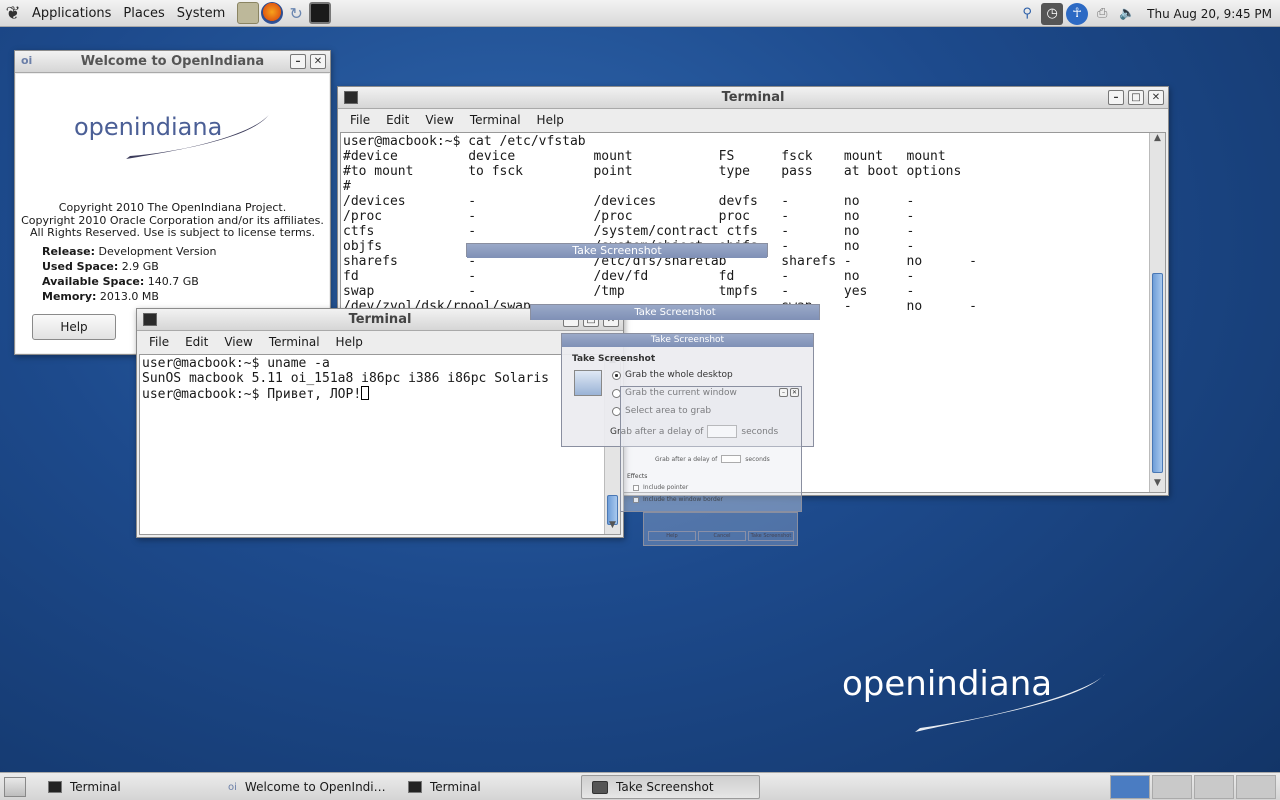 Image resolution: width=1280 pixels, height=800 pixels. What do you see at coordinates (1157, 140) in the screenshot?
I see `scroll-up-arrow: ▲` at bounding box center [1157, 140].